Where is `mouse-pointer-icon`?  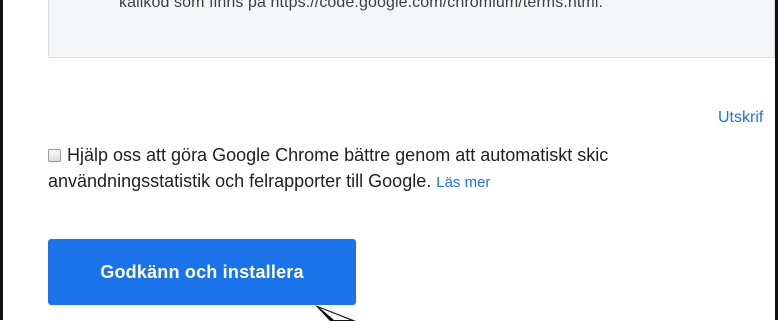
mouse-pointer-icon is located at coordinates (335, 313).